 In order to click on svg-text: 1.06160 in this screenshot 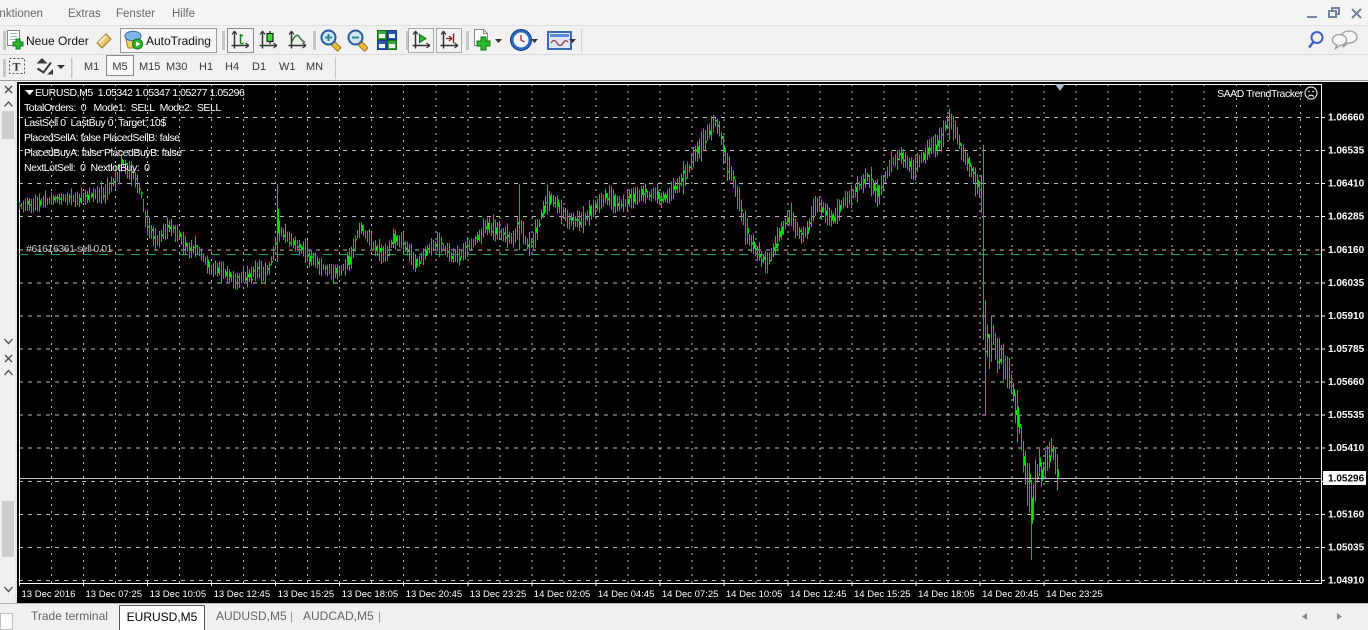, I will do `click(1346, 250)`.